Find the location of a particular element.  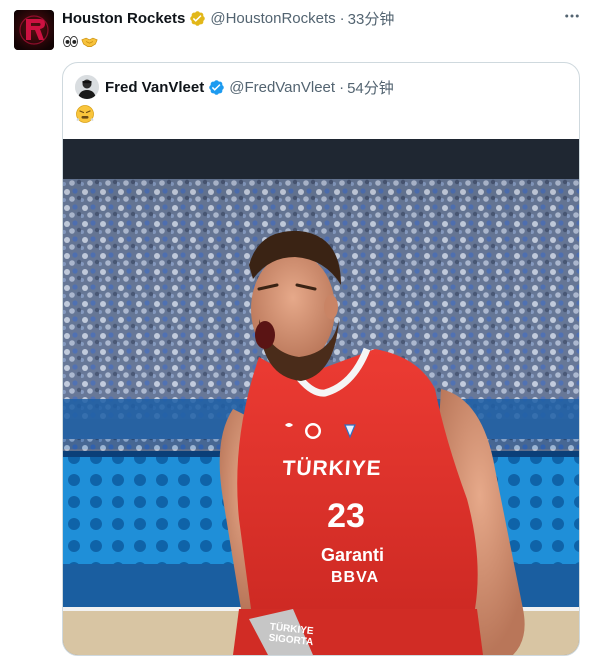

houston-rockets-avatar is located at coordinates (34, 30).